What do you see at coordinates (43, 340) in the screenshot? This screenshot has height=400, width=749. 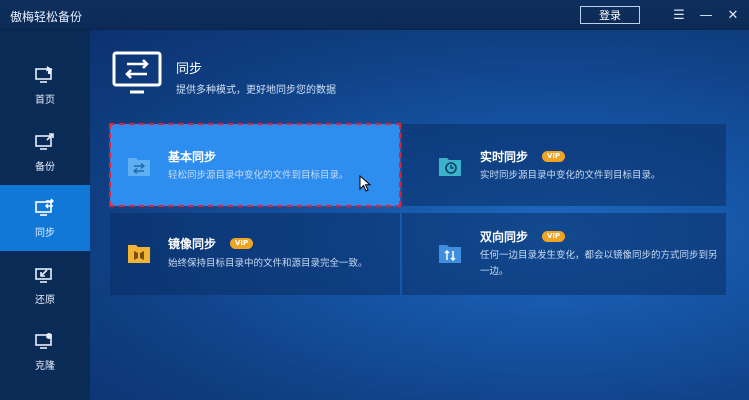 I see `clone-icon` at bounding box center [43, 340].